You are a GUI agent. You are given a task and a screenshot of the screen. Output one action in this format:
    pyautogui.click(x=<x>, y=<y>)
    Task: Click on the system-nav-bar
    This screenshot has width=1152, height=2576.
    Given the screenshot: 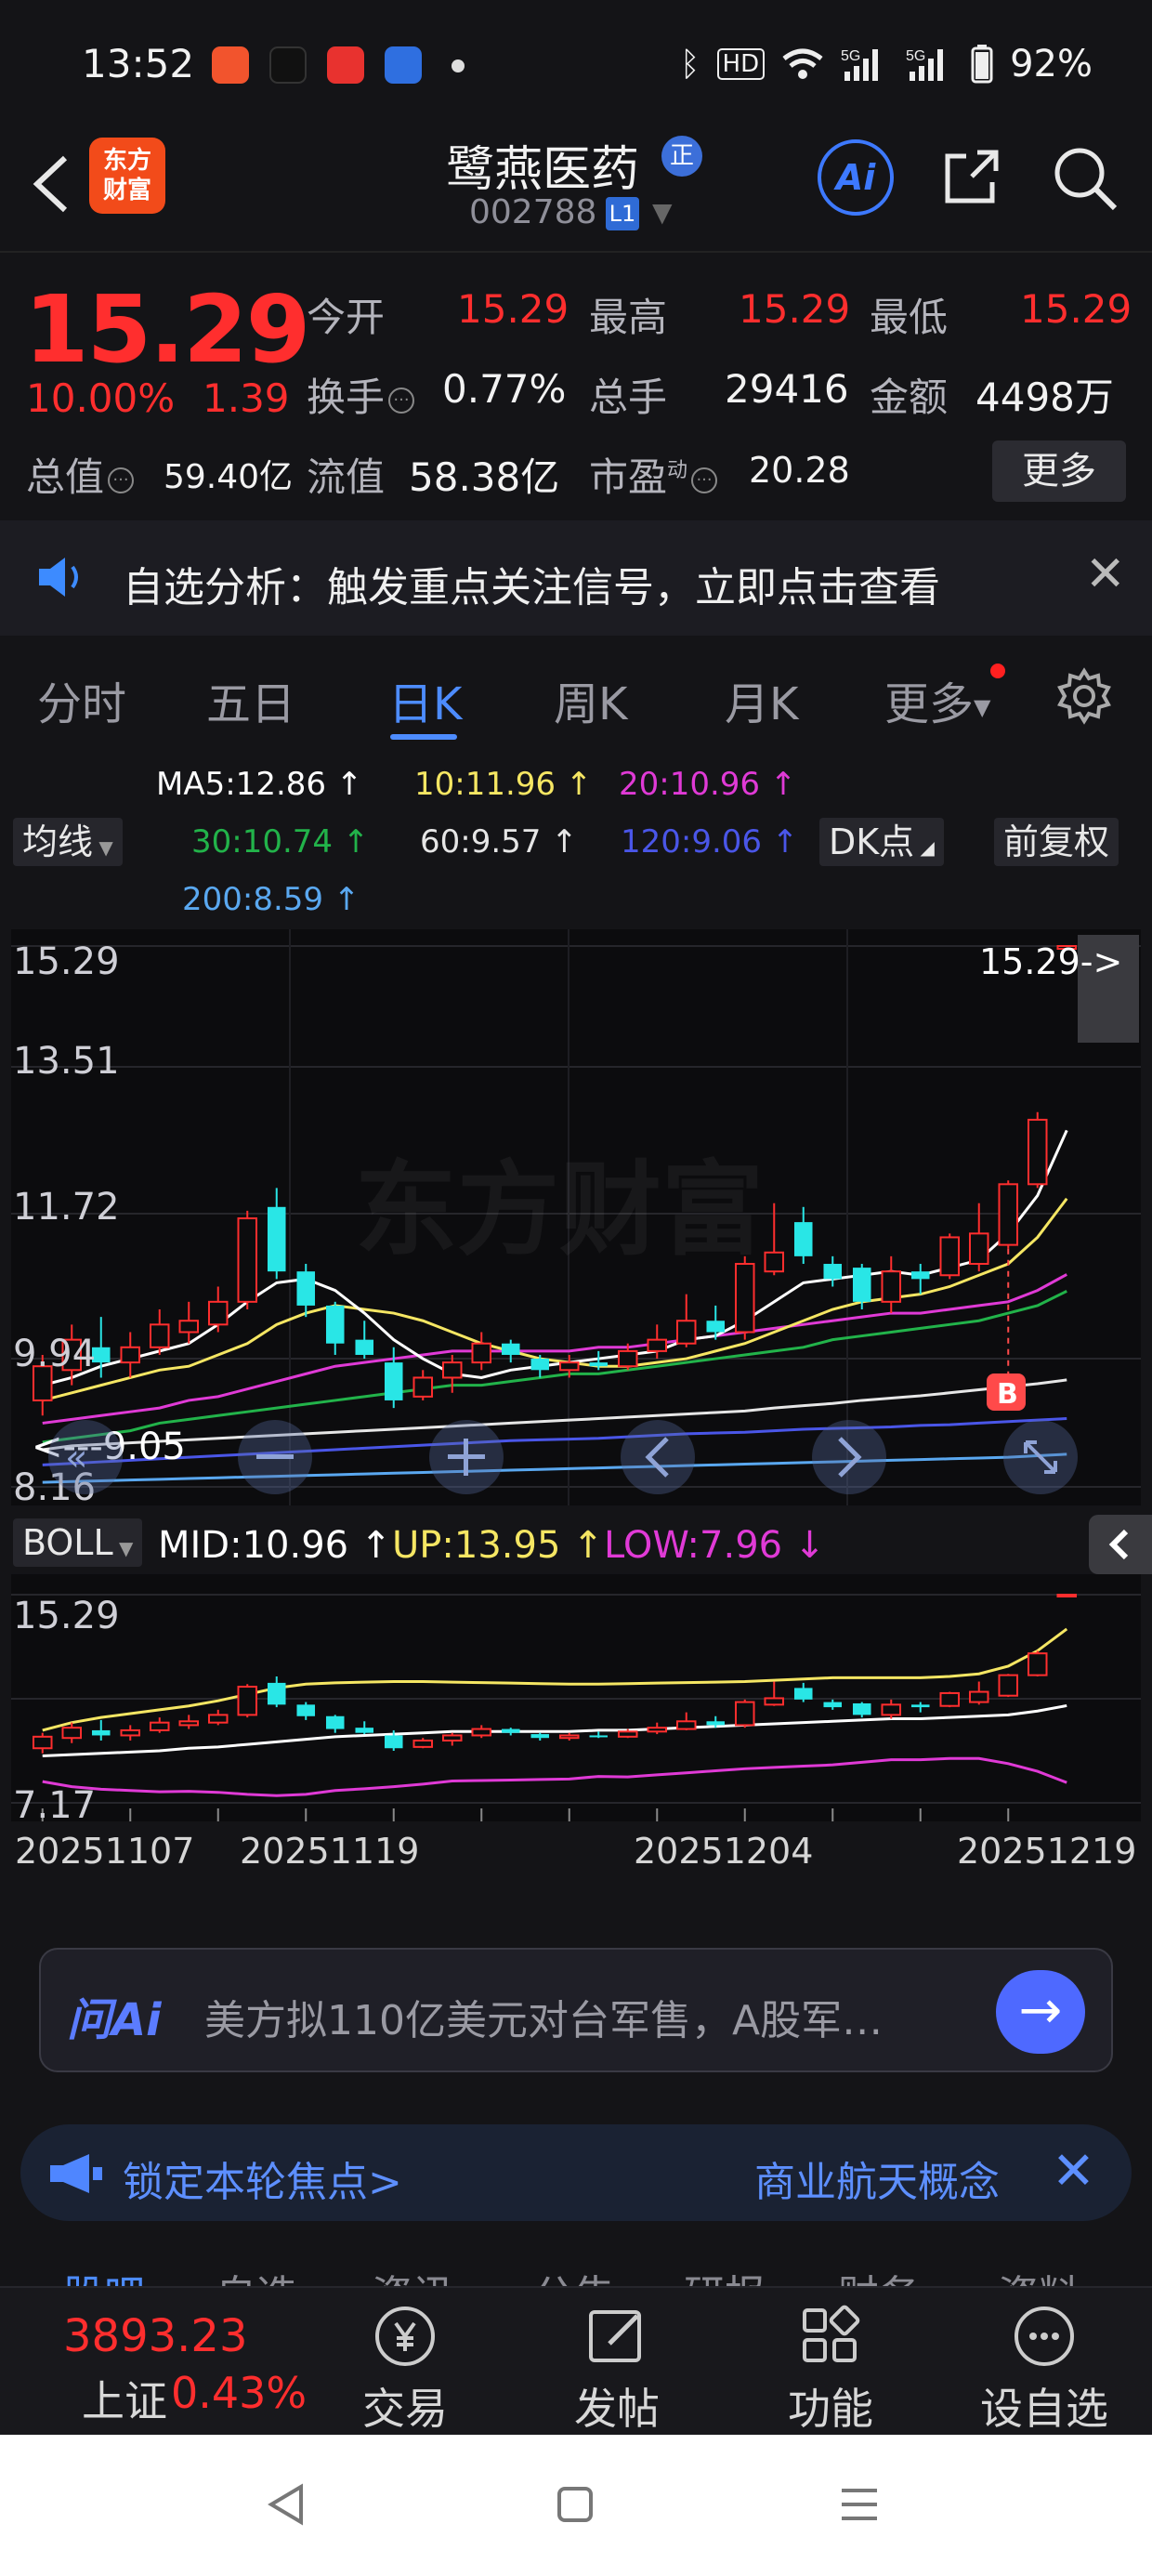 What is the action you would take?
    pyautogui.click(x=576, y=2505)
    